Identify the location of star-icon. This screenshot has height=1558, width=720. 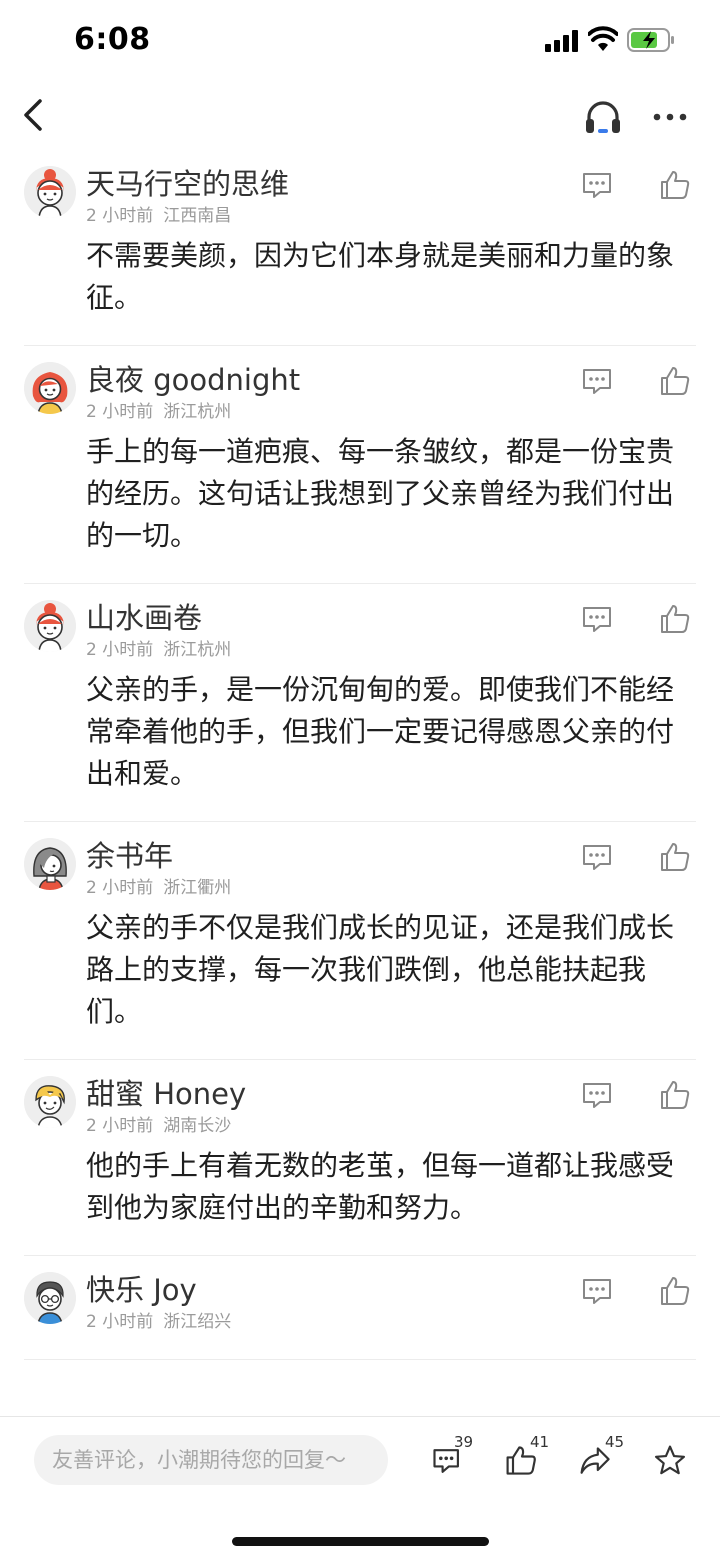
(670, 1460).